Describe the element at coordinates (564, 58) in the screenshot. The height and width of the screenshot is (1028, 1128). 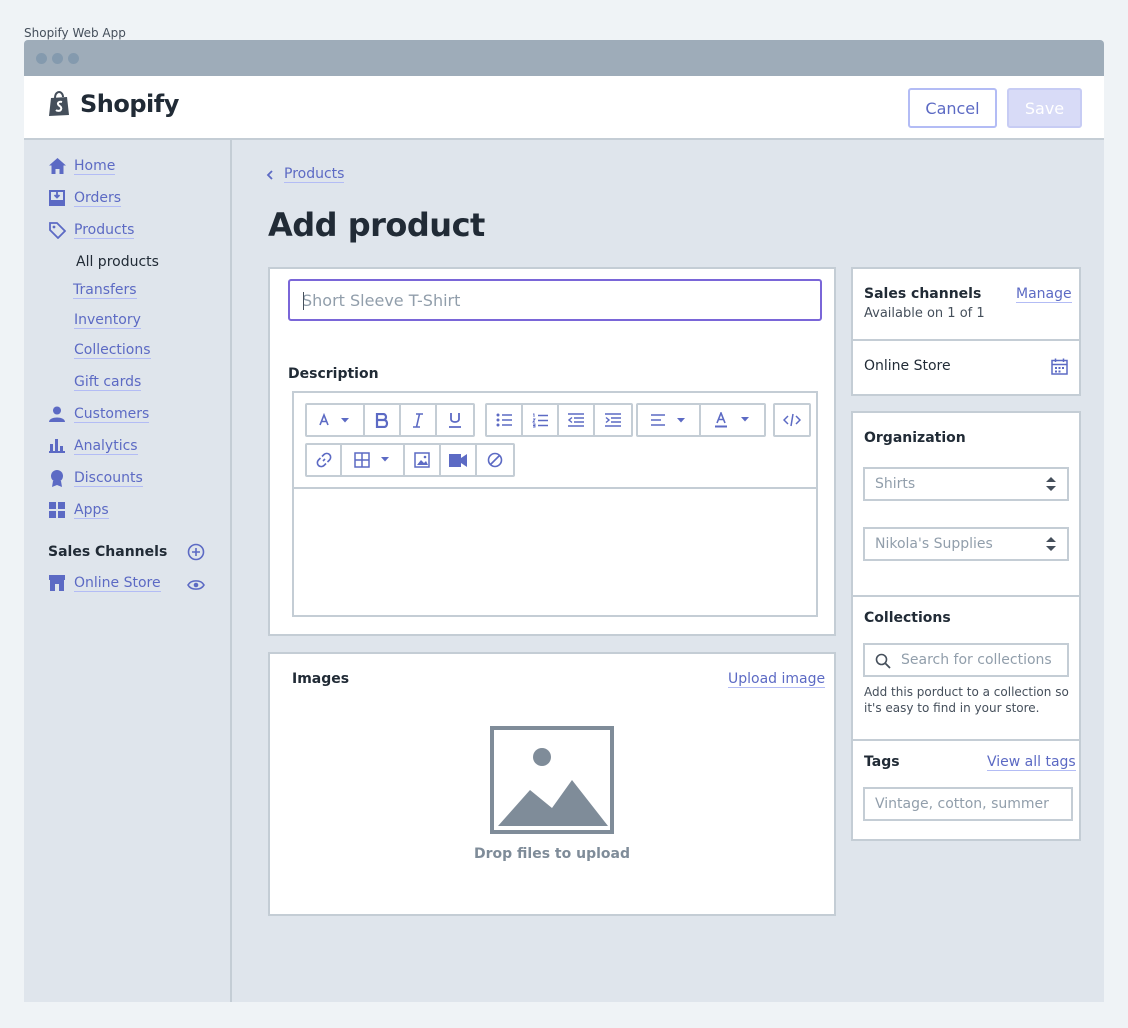
I see `window-chrome` at that location.